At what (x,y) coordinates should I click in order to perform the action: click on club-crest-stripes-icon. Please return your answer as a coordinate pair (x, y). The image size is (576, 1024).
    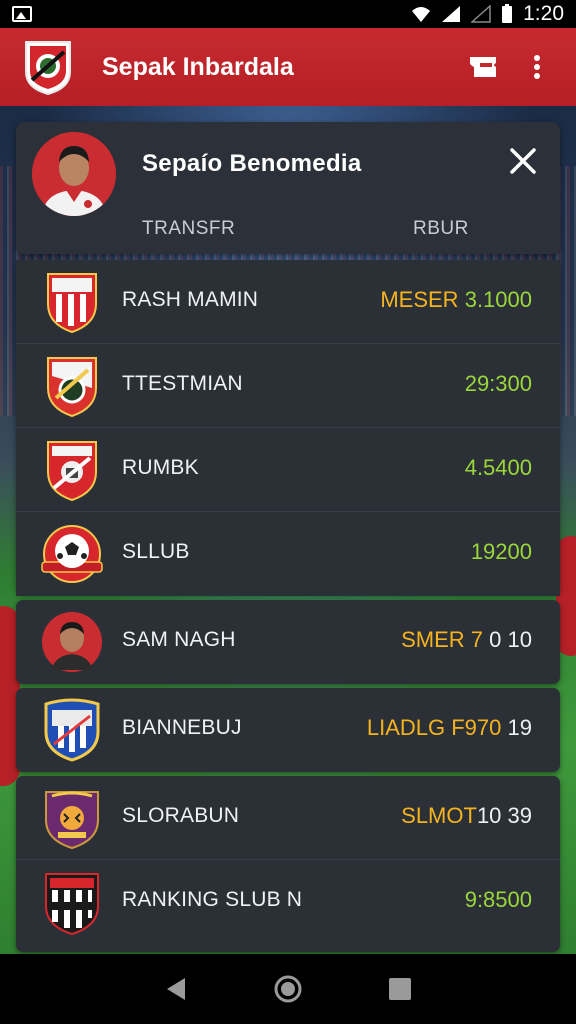
    Looking at the image, I should click on (72, 303).